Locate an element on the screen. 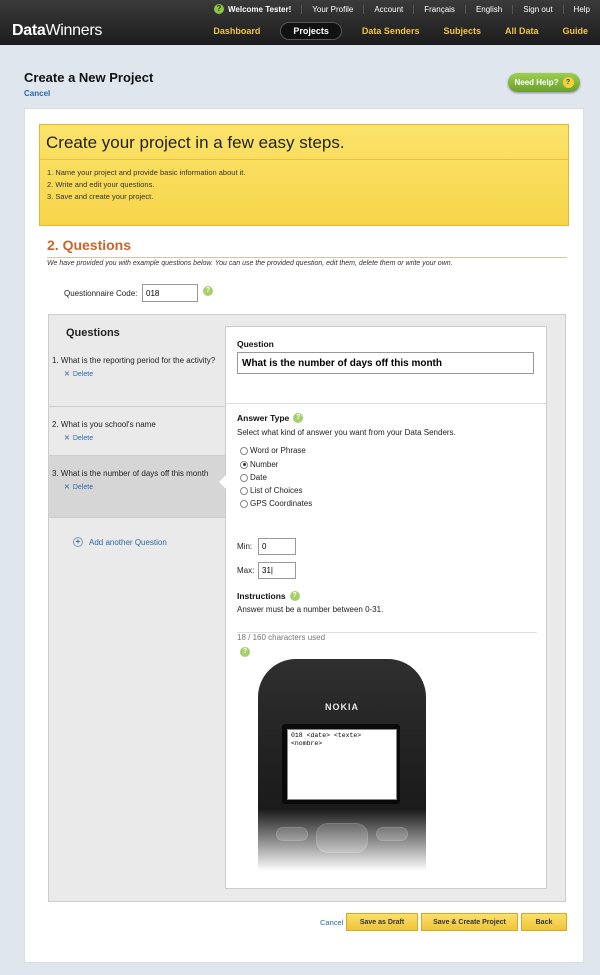 The image size is (600, 975). utility-link-english: English is located at coordinates (488, 9).